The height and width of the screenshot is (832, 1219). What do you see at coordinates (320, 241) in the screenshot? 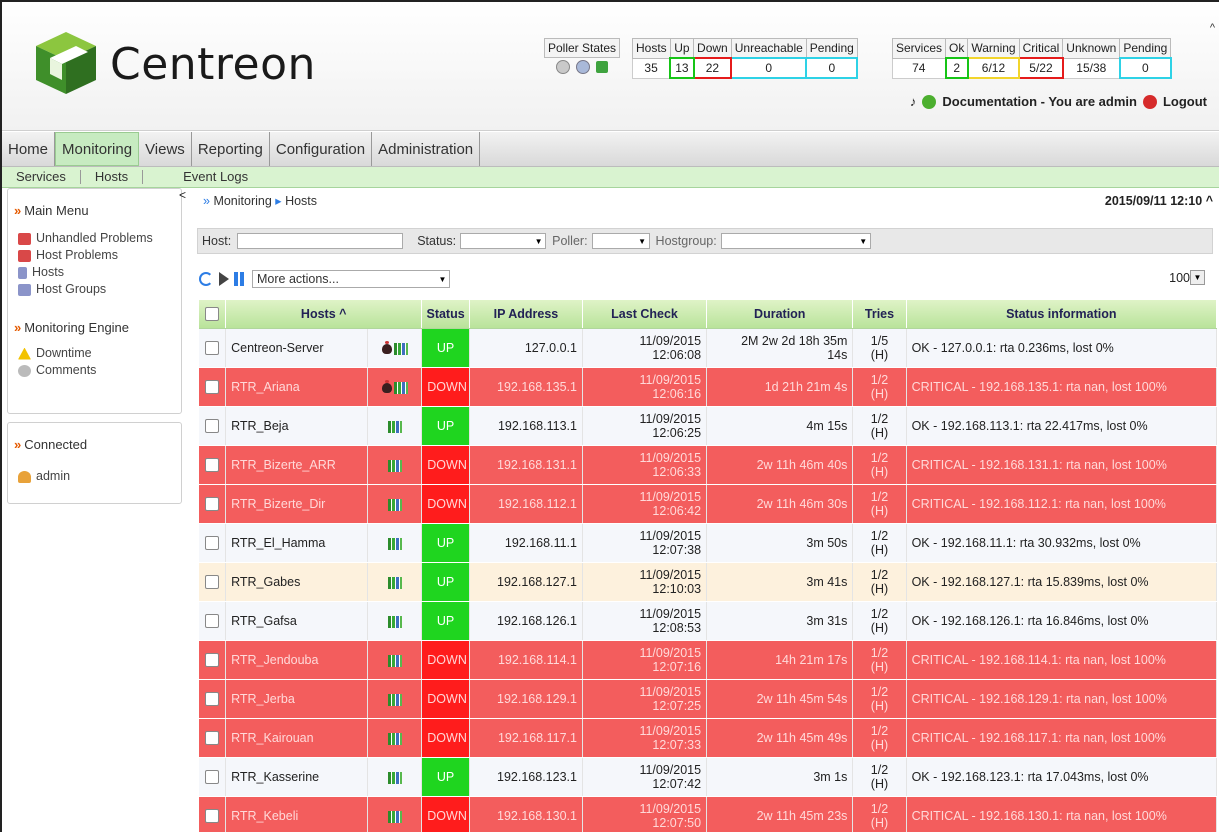
I see `host-filter-input` at bounding box center [320, 241].